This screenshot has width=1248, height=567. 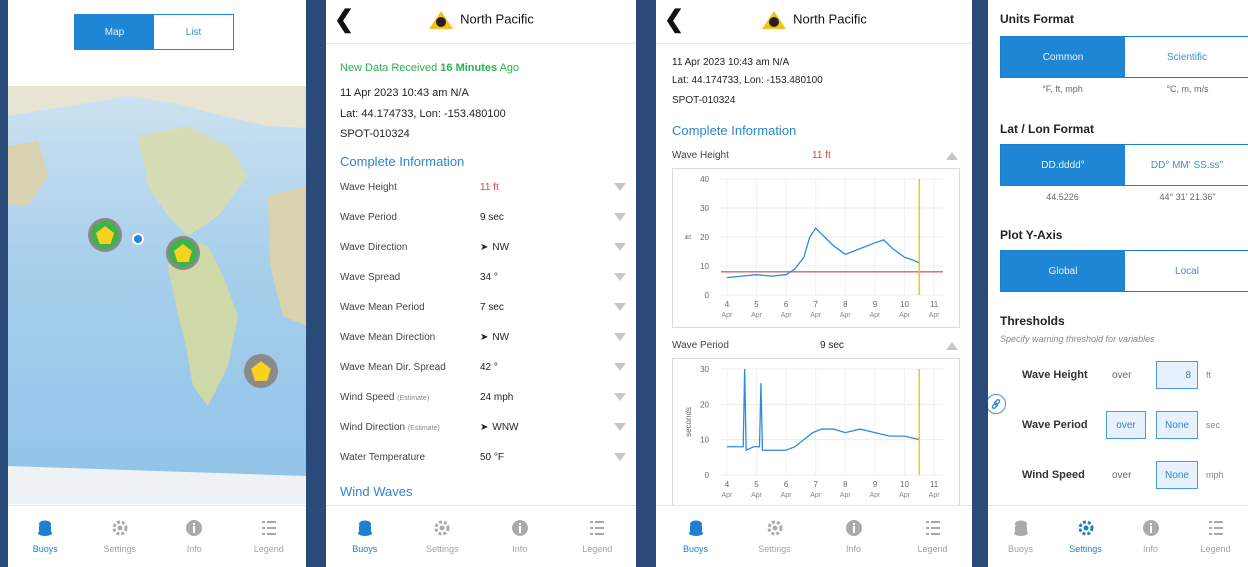 What do you see at coordinates (441, 20) in the screenshot?
I see `buoy-logo-icon` at bounding box center [441, 20].